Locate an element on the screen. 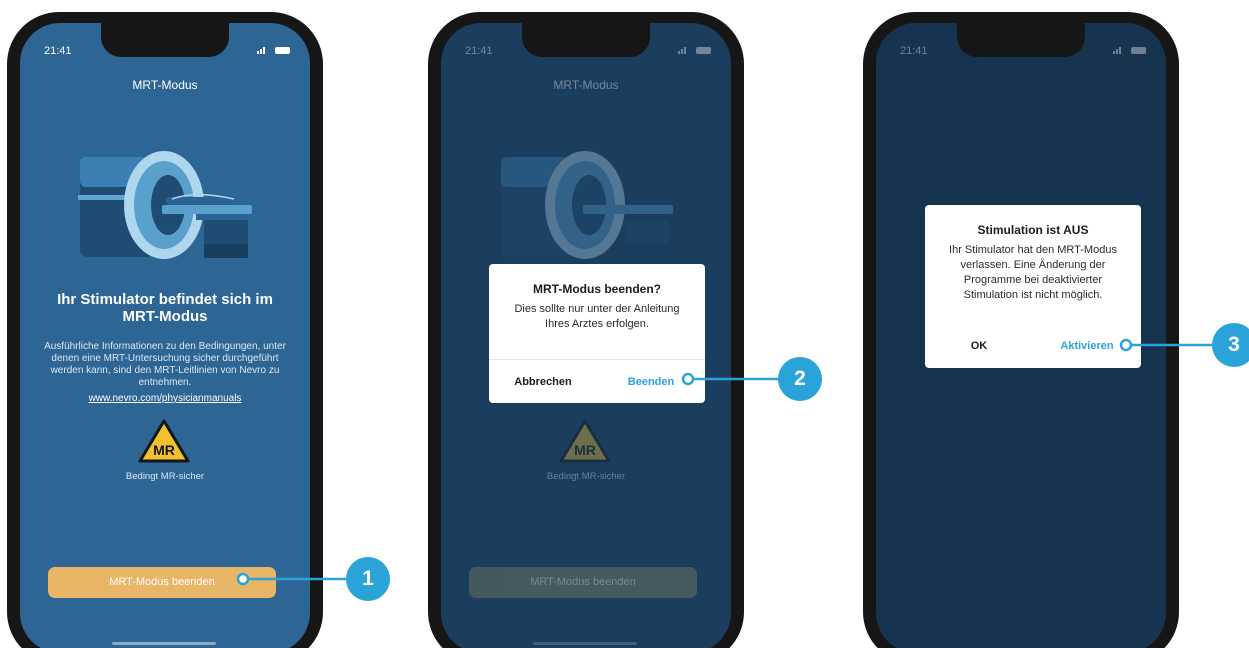 Image resolution: width=1249 pixels, height=648 pixels. step-number-1: 1 is located at coordinates (368, 579).